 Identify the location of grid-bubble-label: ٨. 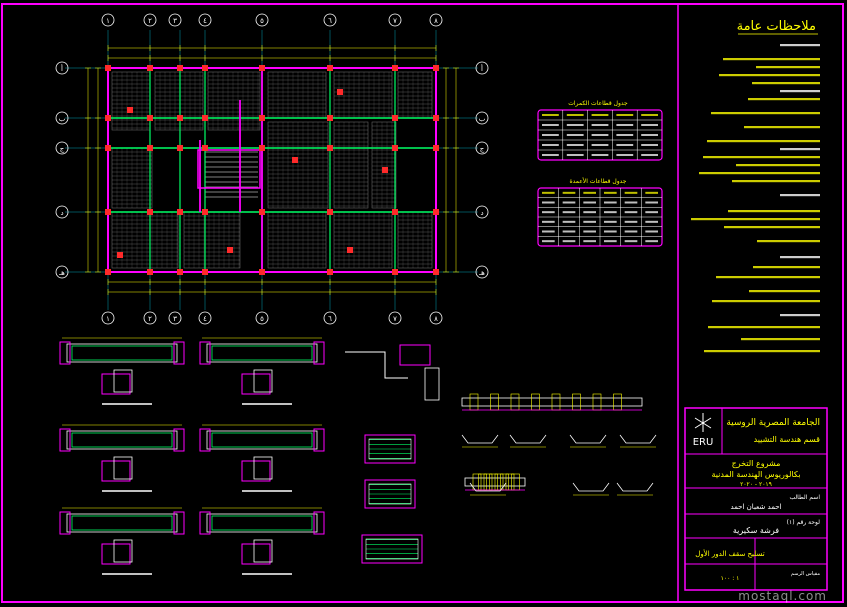
(436, 319).